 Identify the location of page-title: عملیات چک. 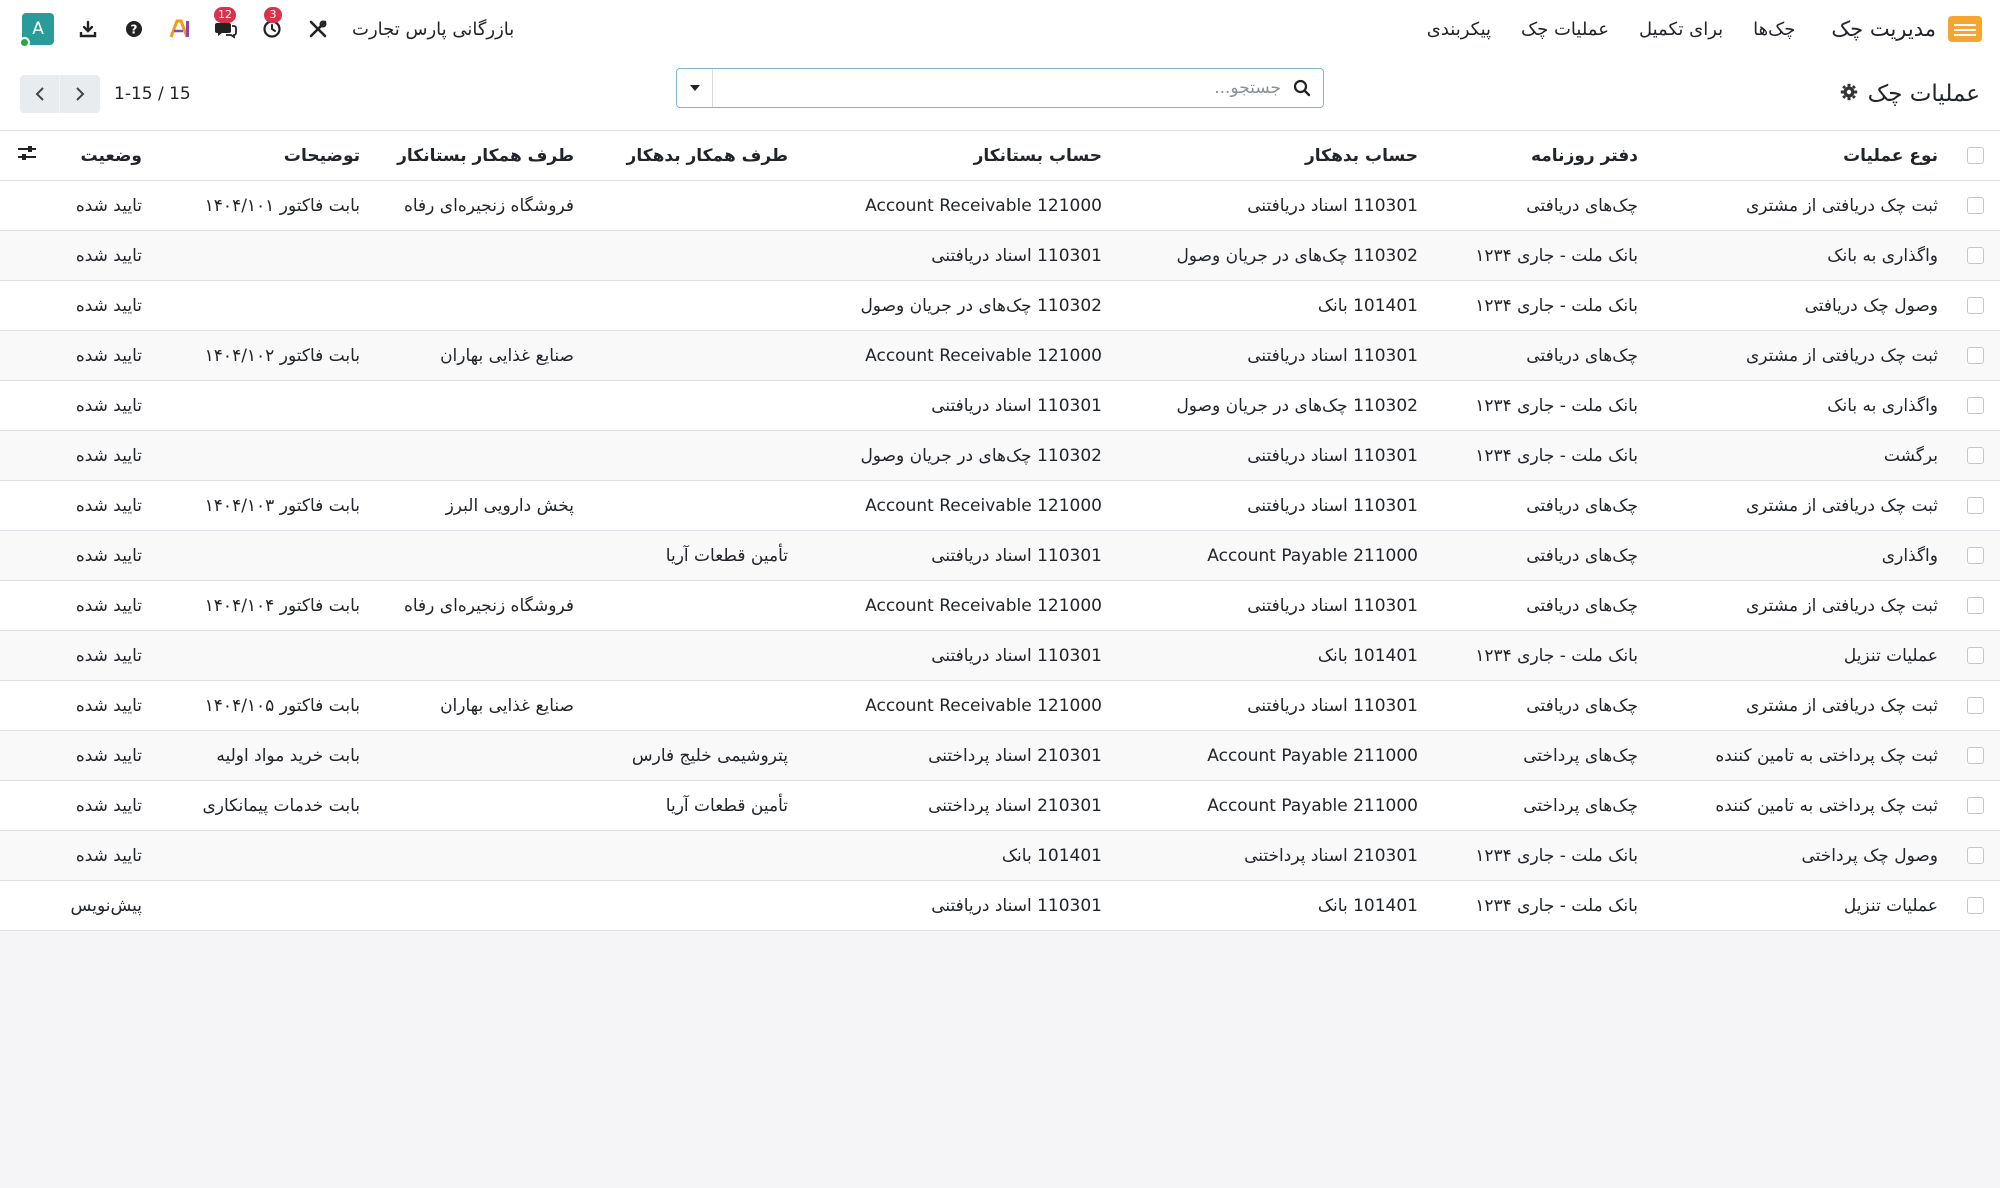
(1923, 94).